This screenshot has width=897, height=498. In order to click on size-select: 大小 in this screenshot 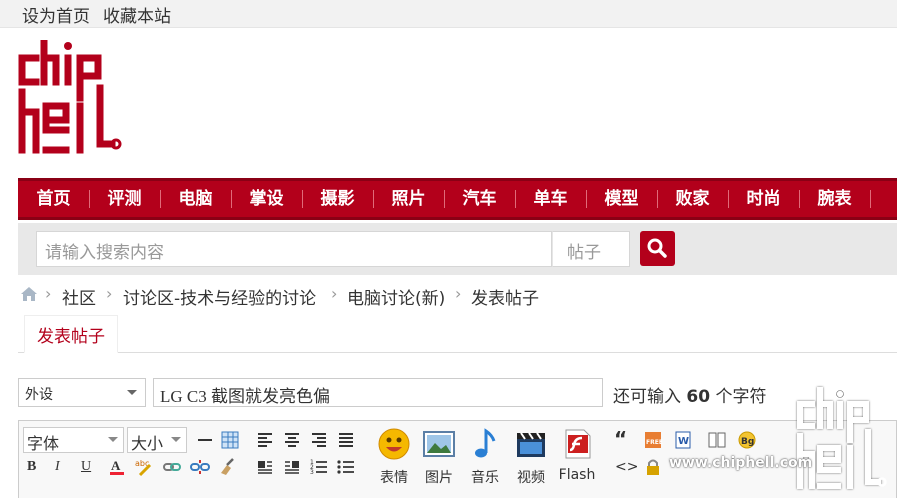, I will do `click(157, 440)`.